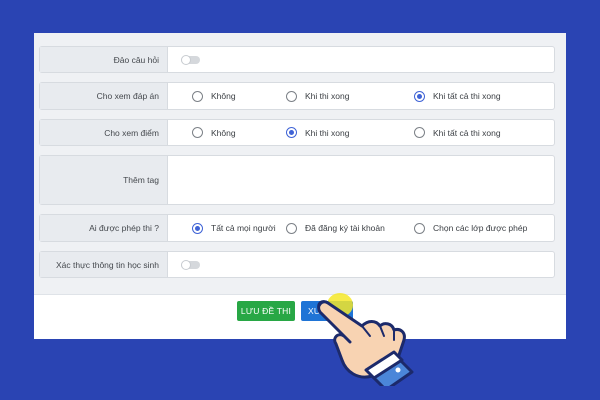  Describe the element at coordinates (457, 133) in the screenshot. I see `show-score-option-after-all: Khi tất cả thi xong` at that location.